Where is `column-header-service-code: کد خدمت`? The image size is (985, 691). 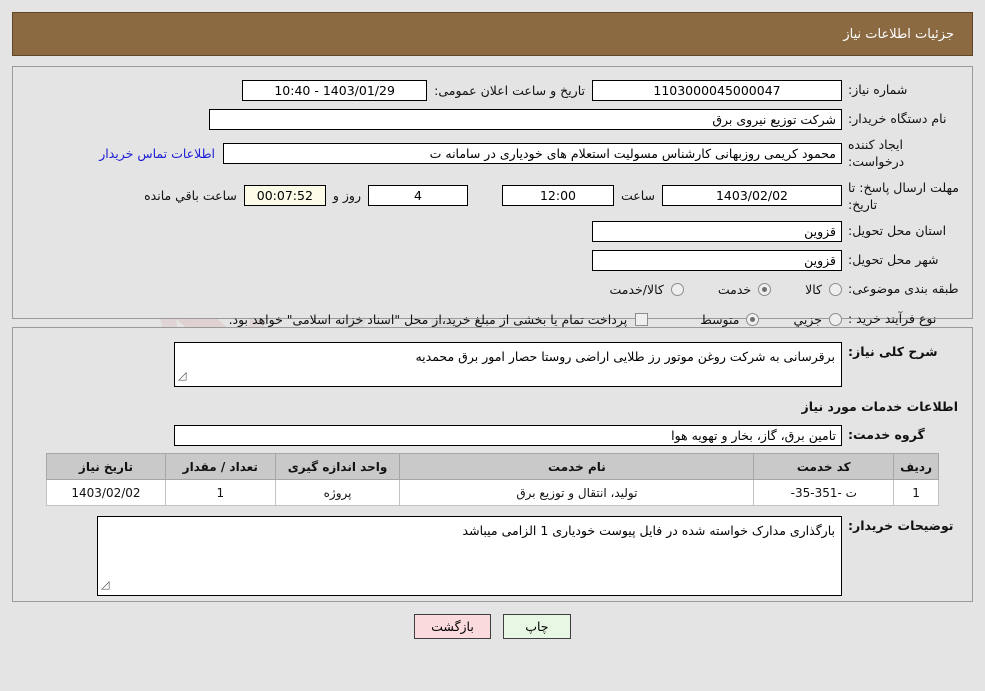 column-header-service-code: کد خدمت is located at coordinates (824, 466).